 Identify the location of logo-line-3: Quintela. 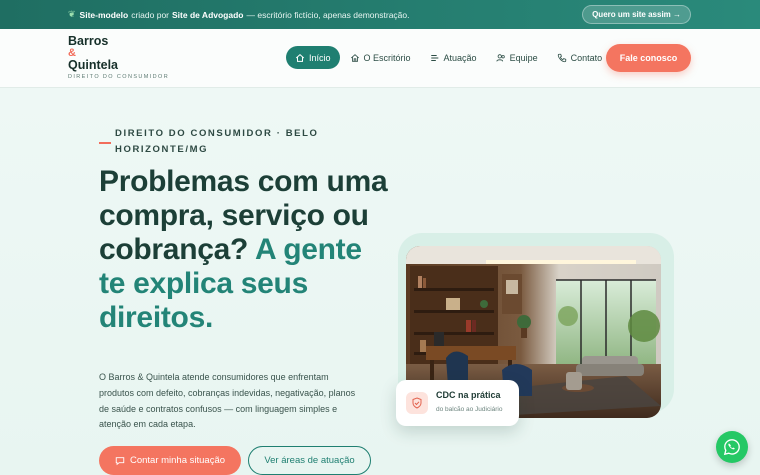
(93, 65).